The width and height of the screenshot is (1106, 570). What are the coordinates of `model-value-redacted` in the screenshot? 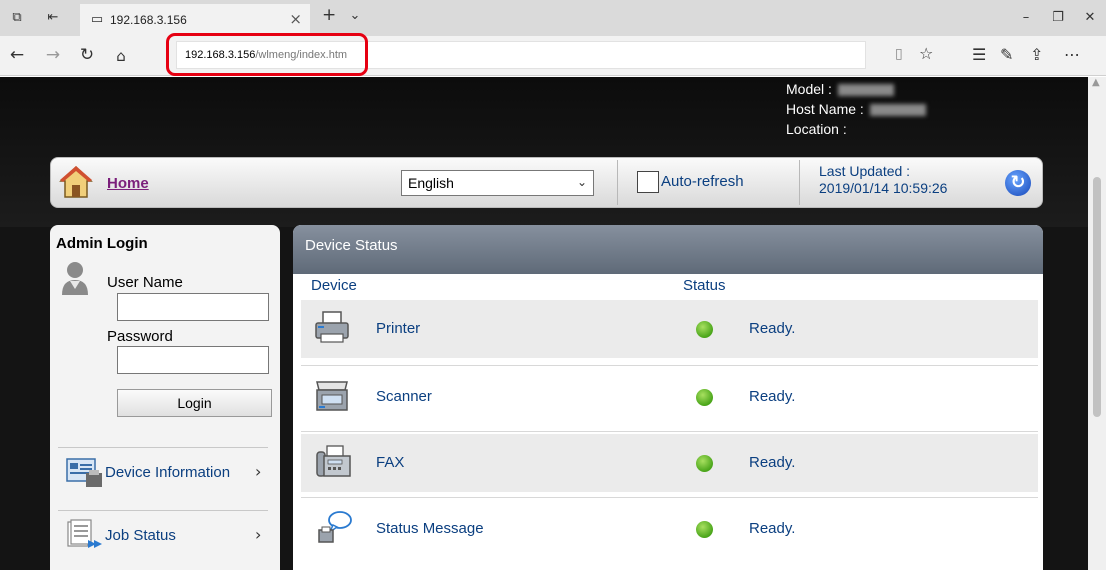 It's located at (865, 90).